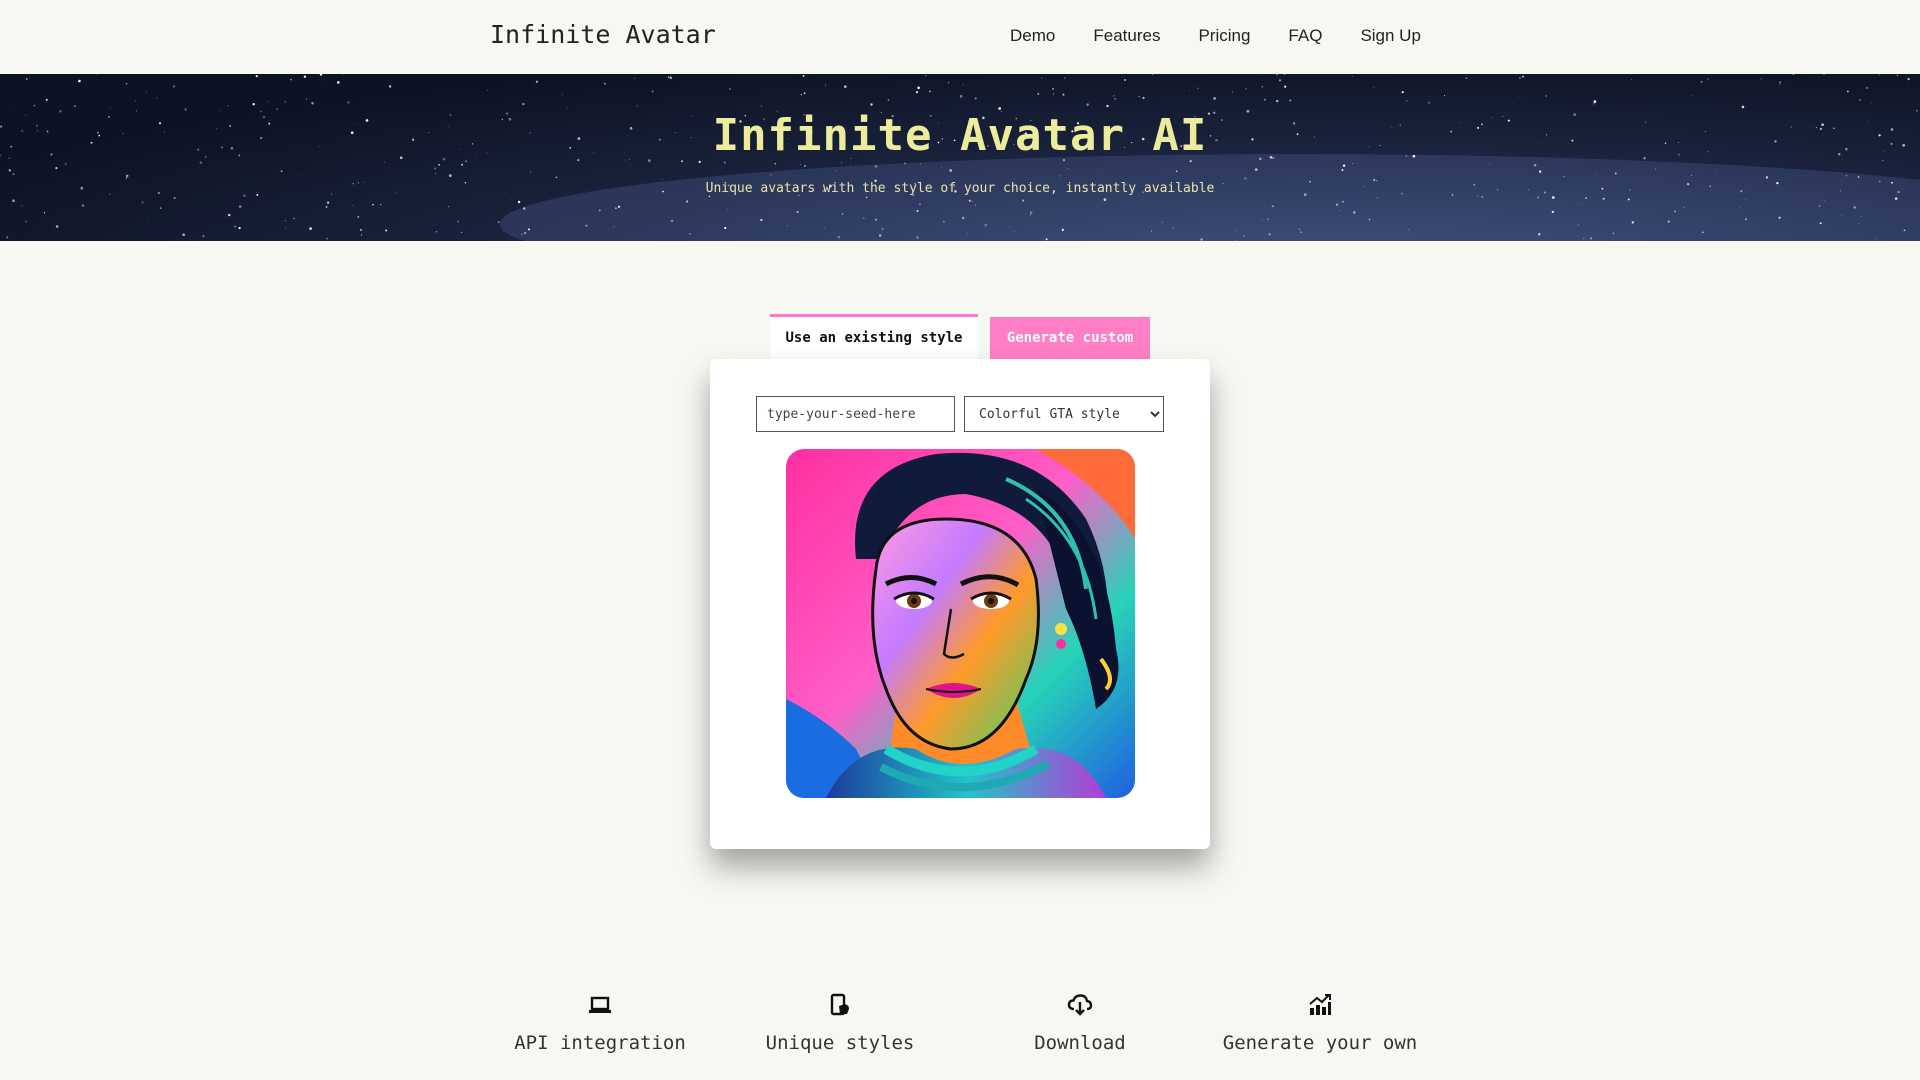  I want to click on tab-existing-style: Use an existing style, so click(874, 336).